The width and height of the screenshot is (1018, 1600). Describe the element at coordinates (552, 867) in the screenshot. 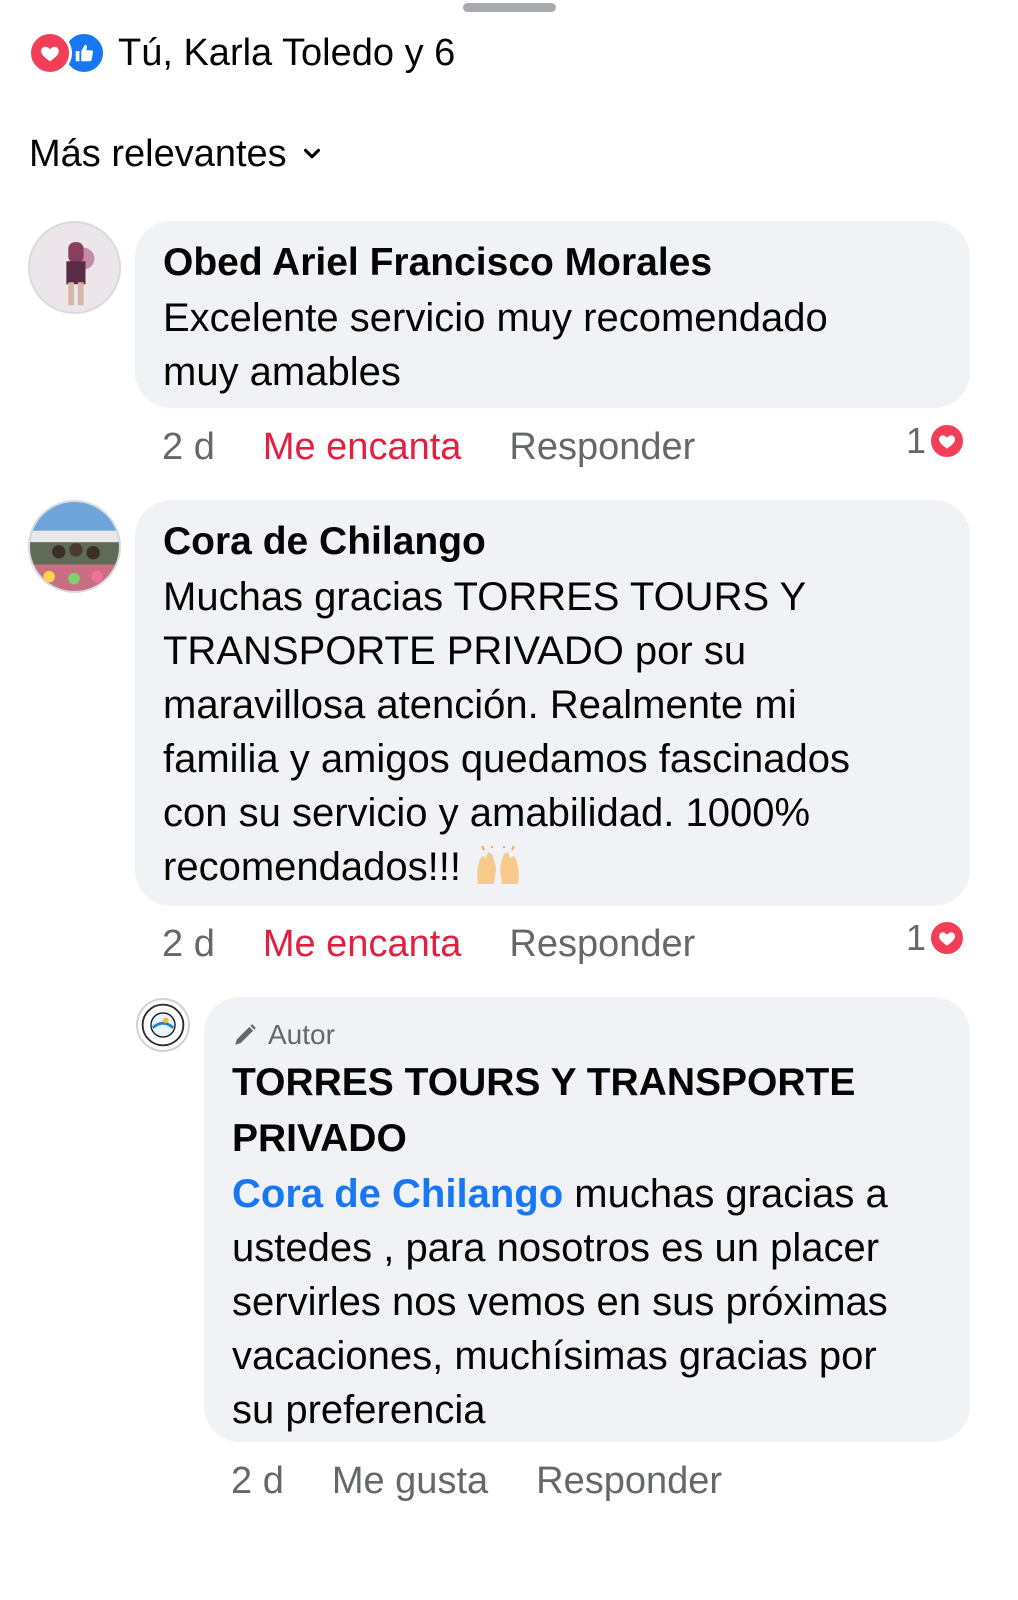

I see `comment-line: recomendados!!!` at that location.